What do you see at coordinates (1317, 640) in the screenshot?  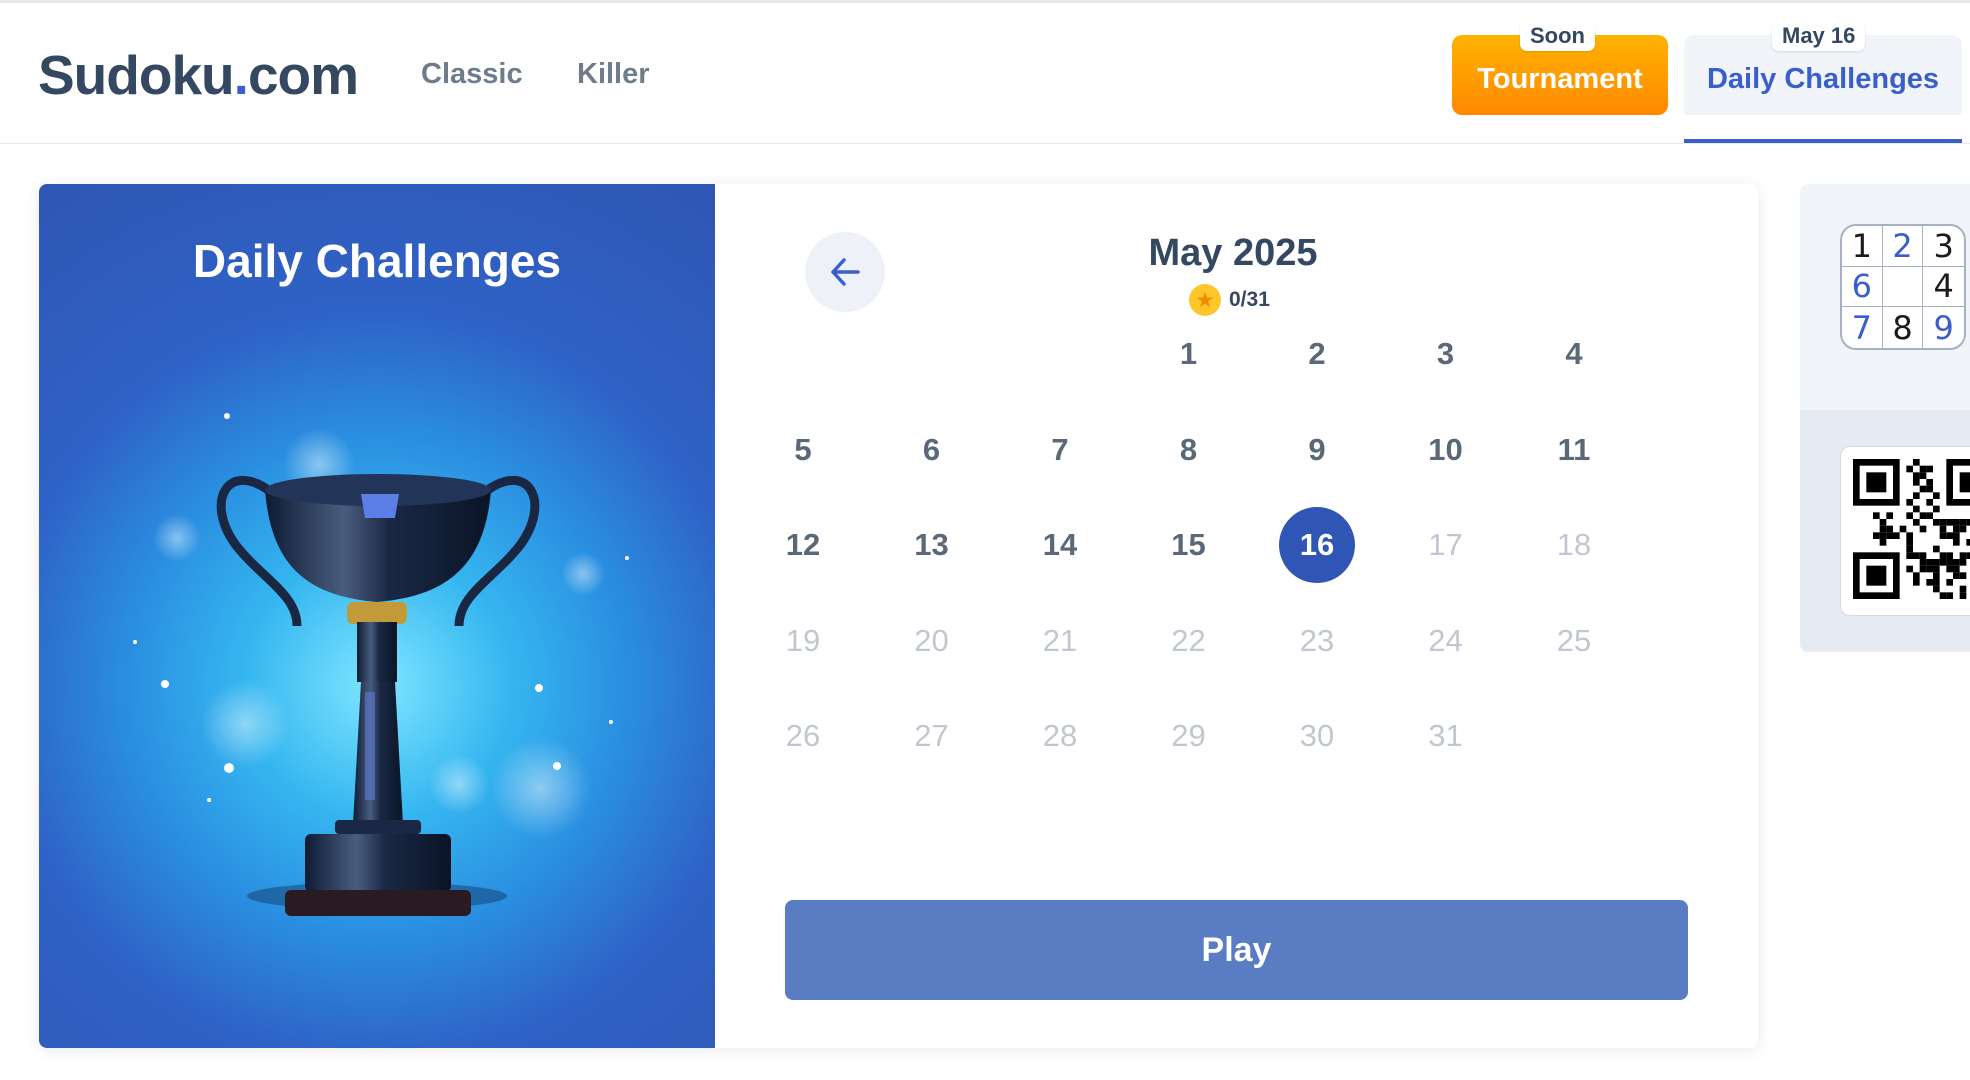 I see `calendar-day: 23` at bounding box center [1317, 640].